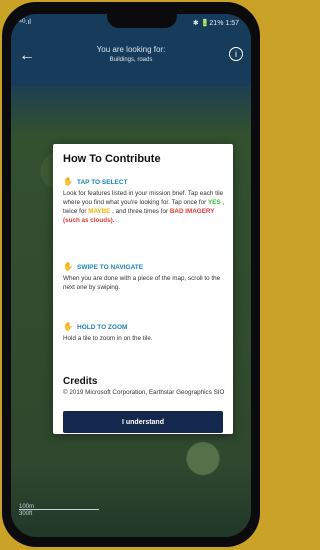 Image resolution: width=320 pixels, height=550 pixels. Describe the element at coordinates (214, 202) in the screenshot. I see `yes-label: YES` at that location.